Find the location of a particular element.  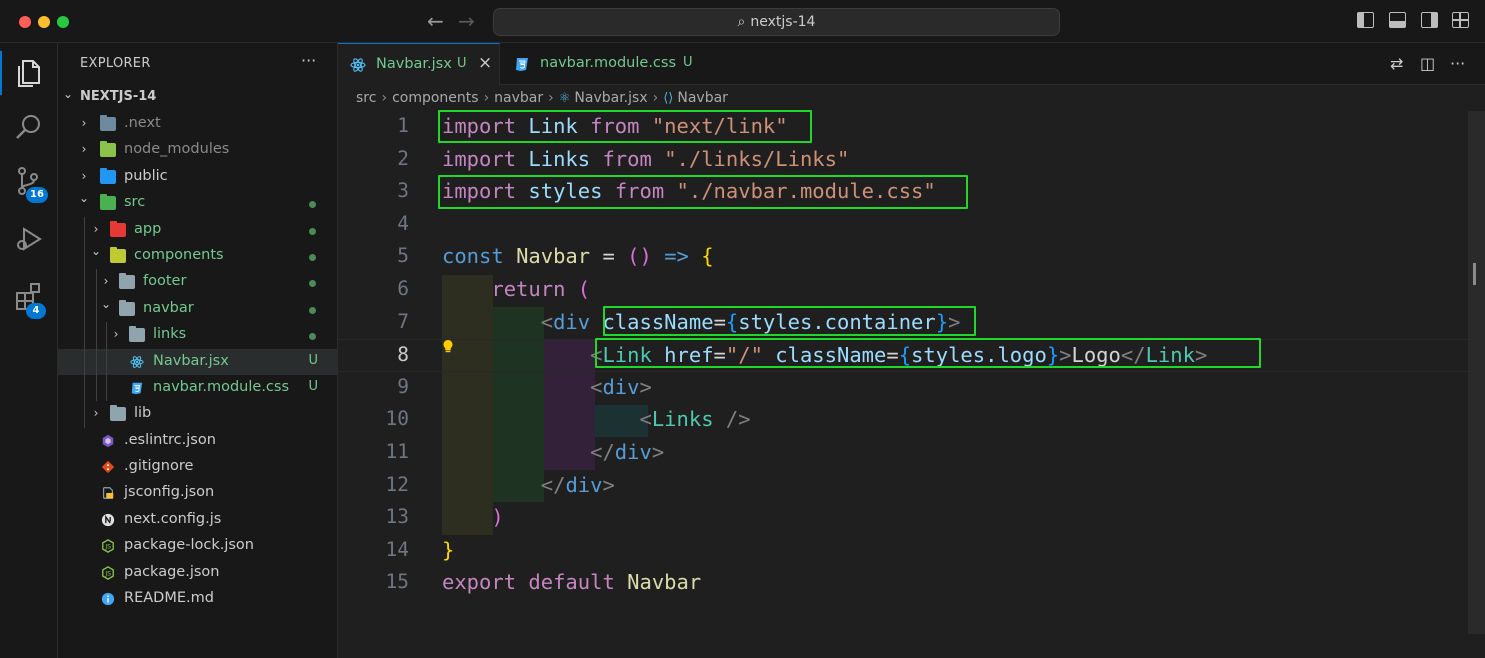

identifier: Links is located at coordinates (559, 158).